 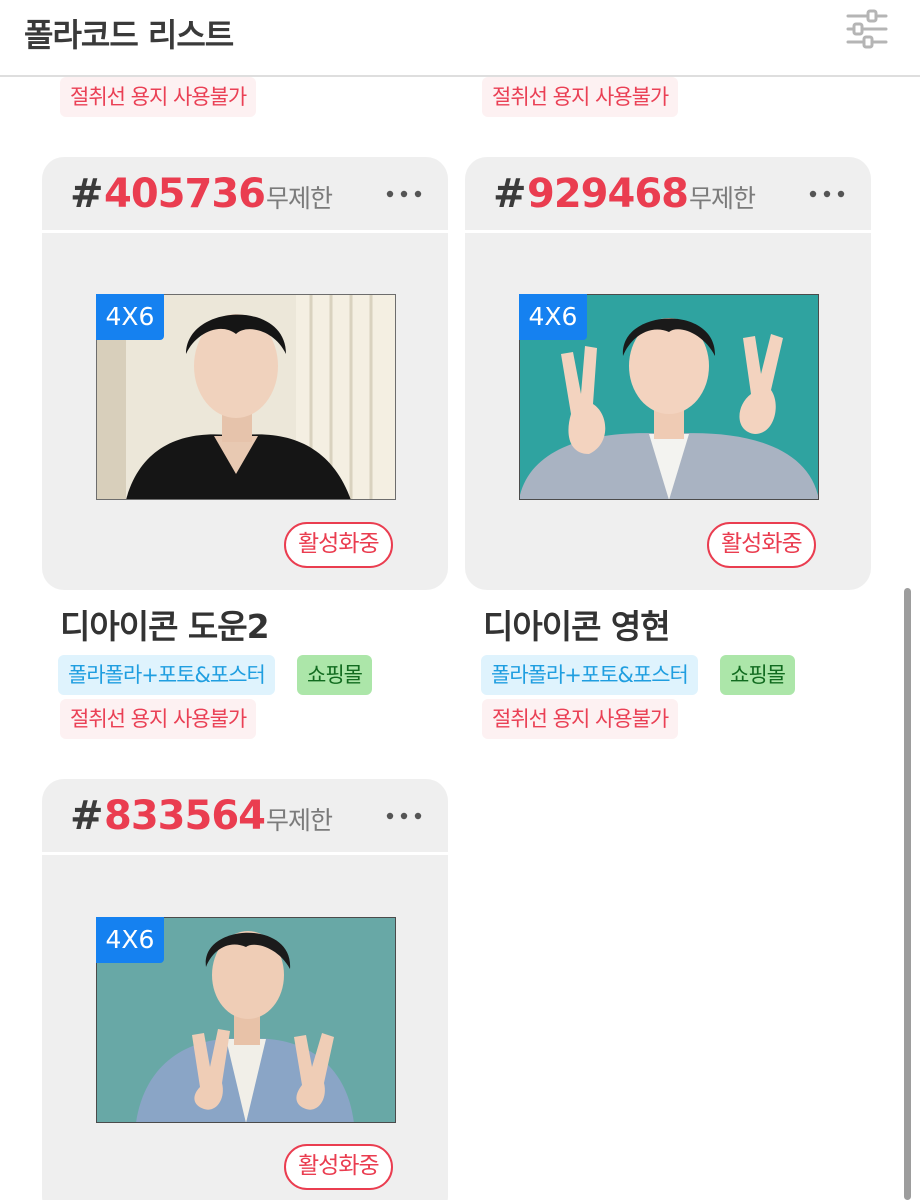 I want to click on card-code: 833564, so click(x=185, y=816).